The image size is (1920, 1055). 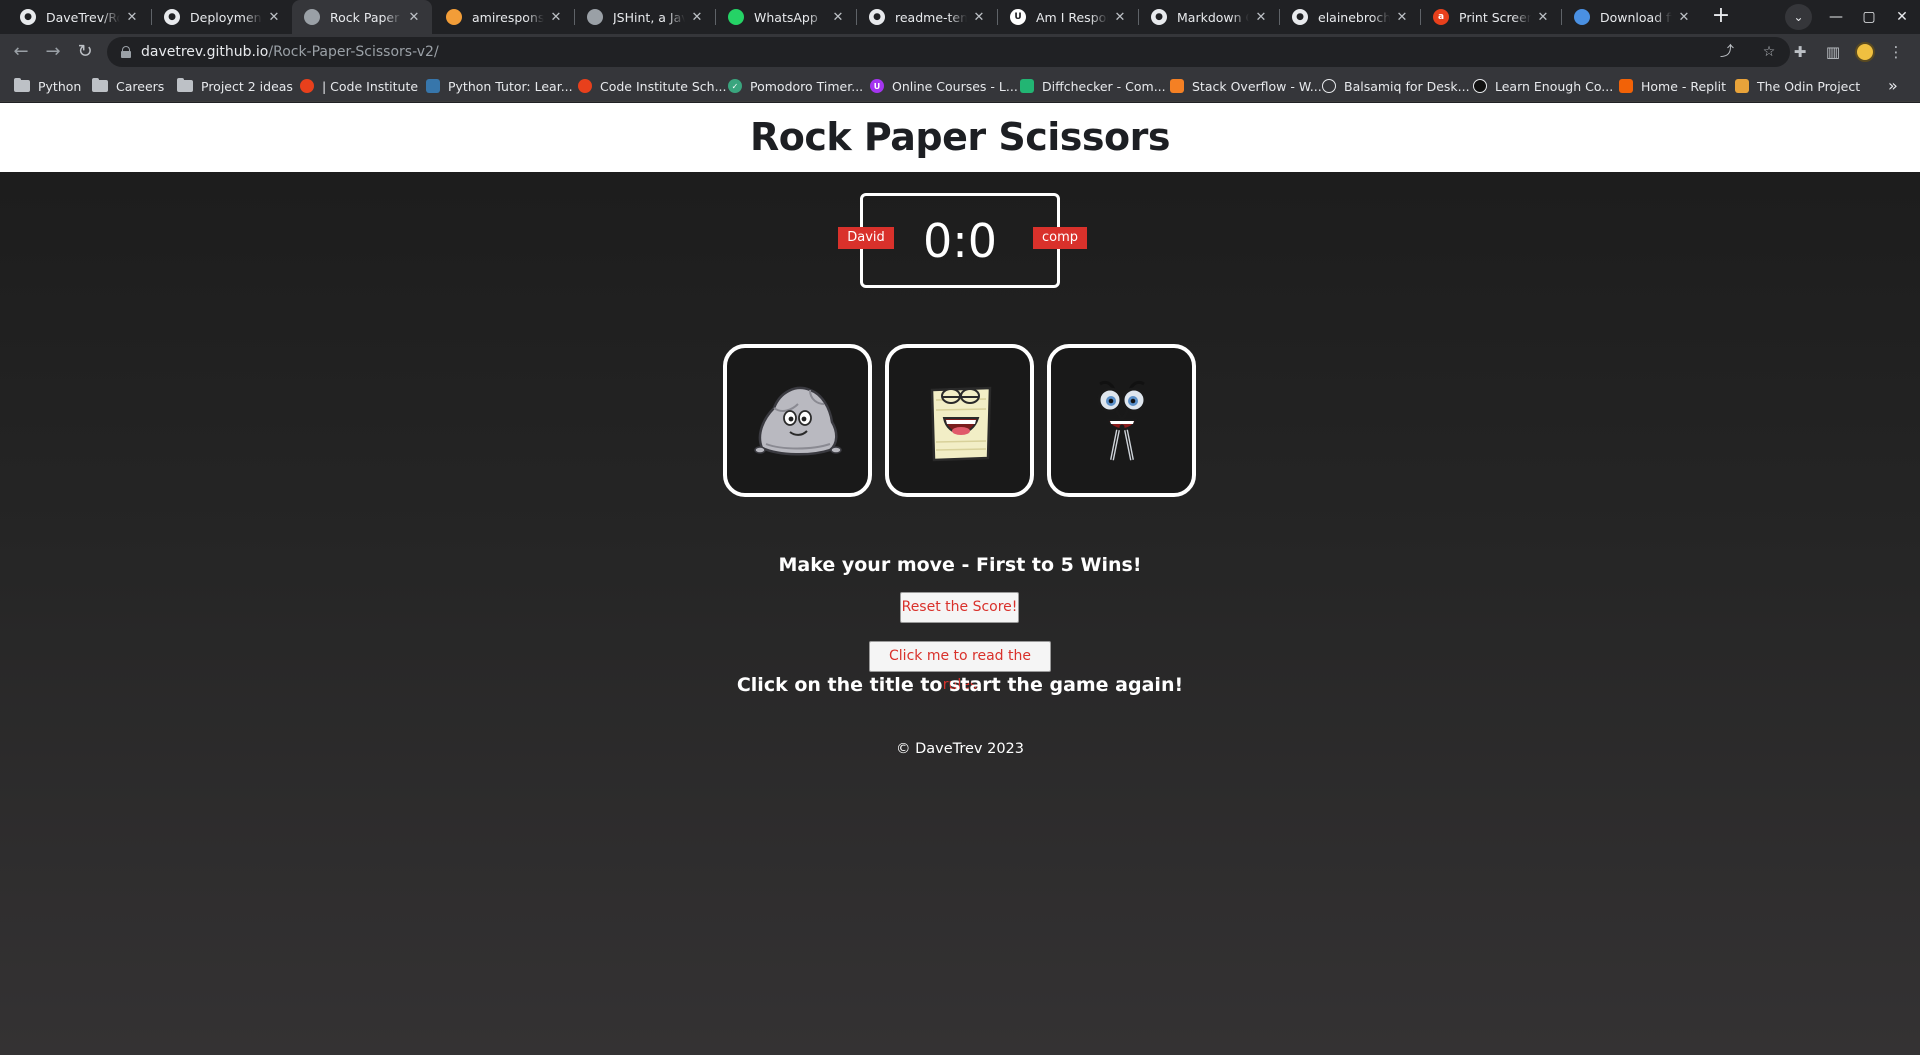 I want to click on lock-icon, so click(x=126, y=52).